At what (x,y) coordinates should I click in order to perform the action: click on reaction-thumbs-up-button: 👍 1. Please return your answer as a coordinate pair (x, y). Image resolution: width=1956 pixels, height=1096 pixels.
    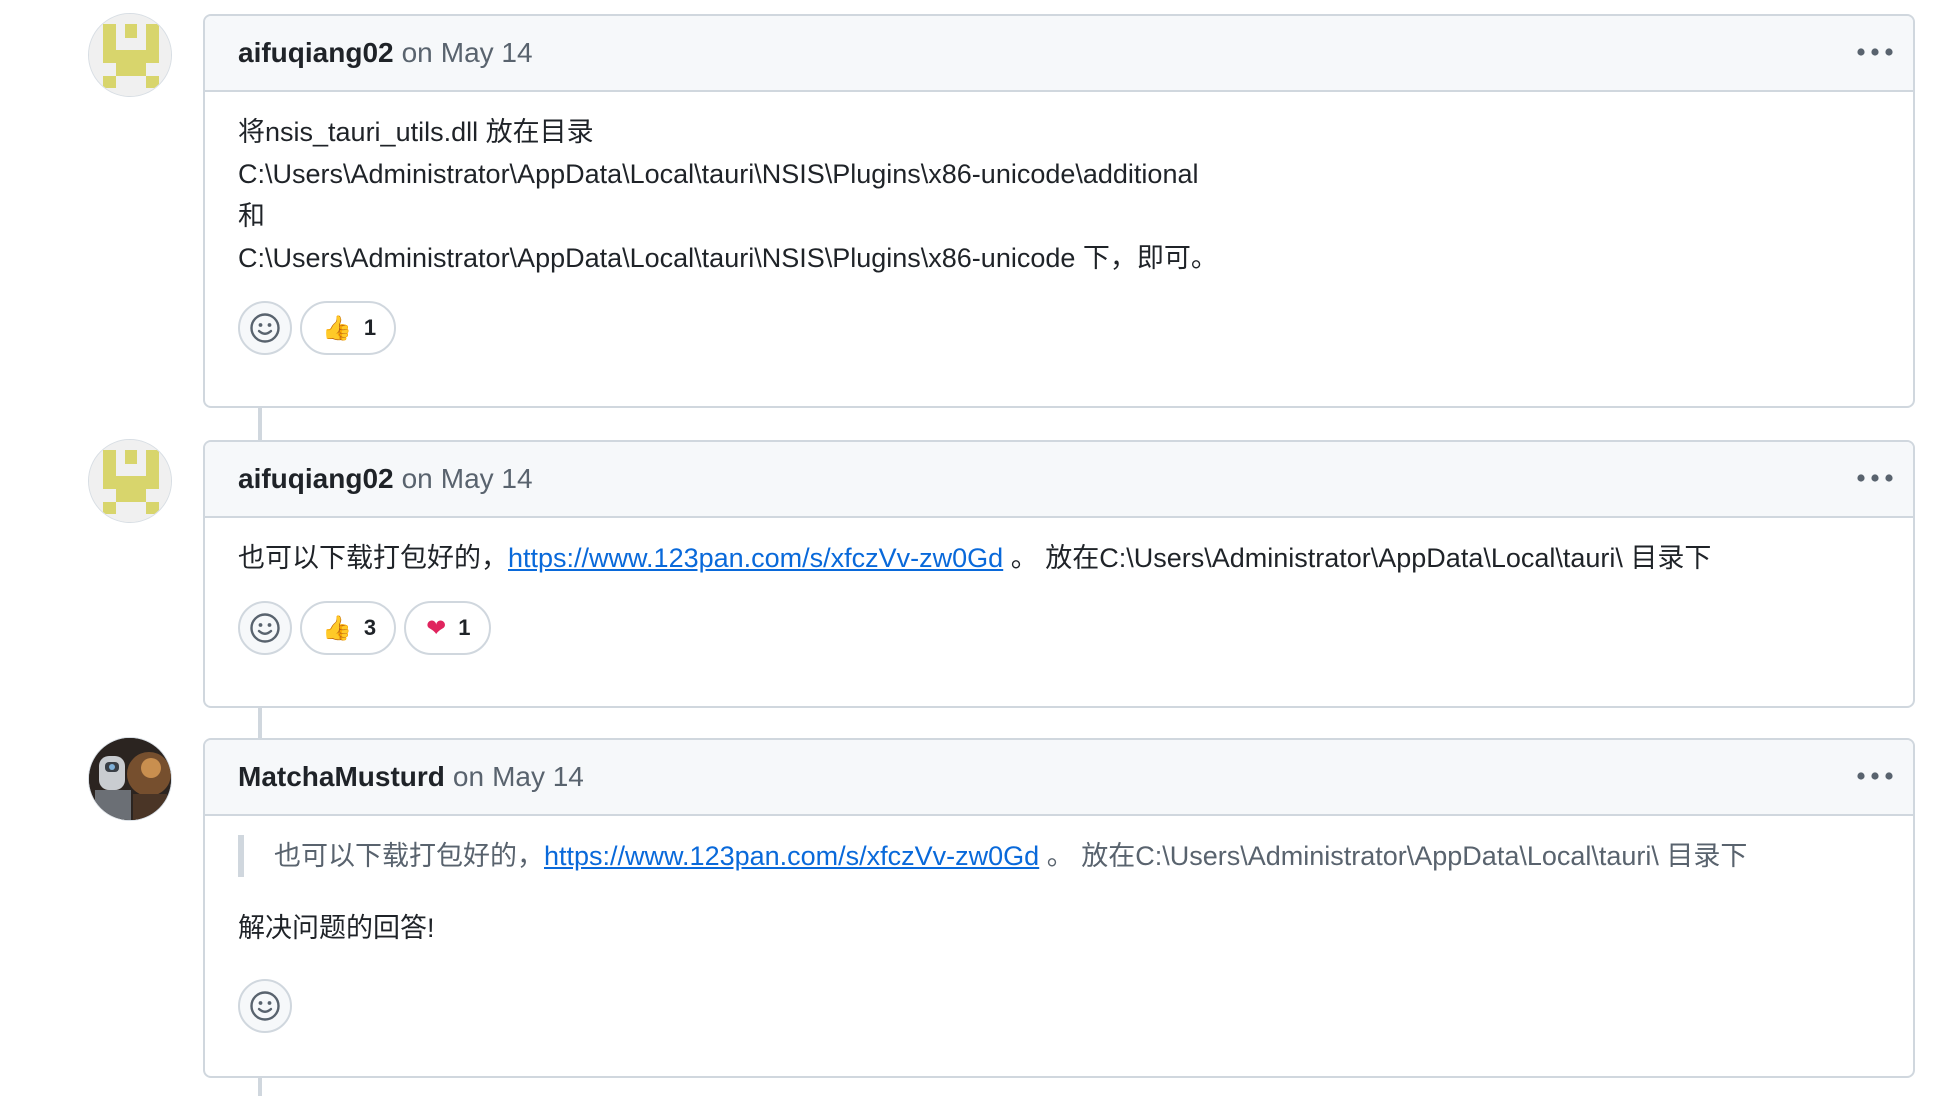
    Looking at the image, I should click on (348, 328).